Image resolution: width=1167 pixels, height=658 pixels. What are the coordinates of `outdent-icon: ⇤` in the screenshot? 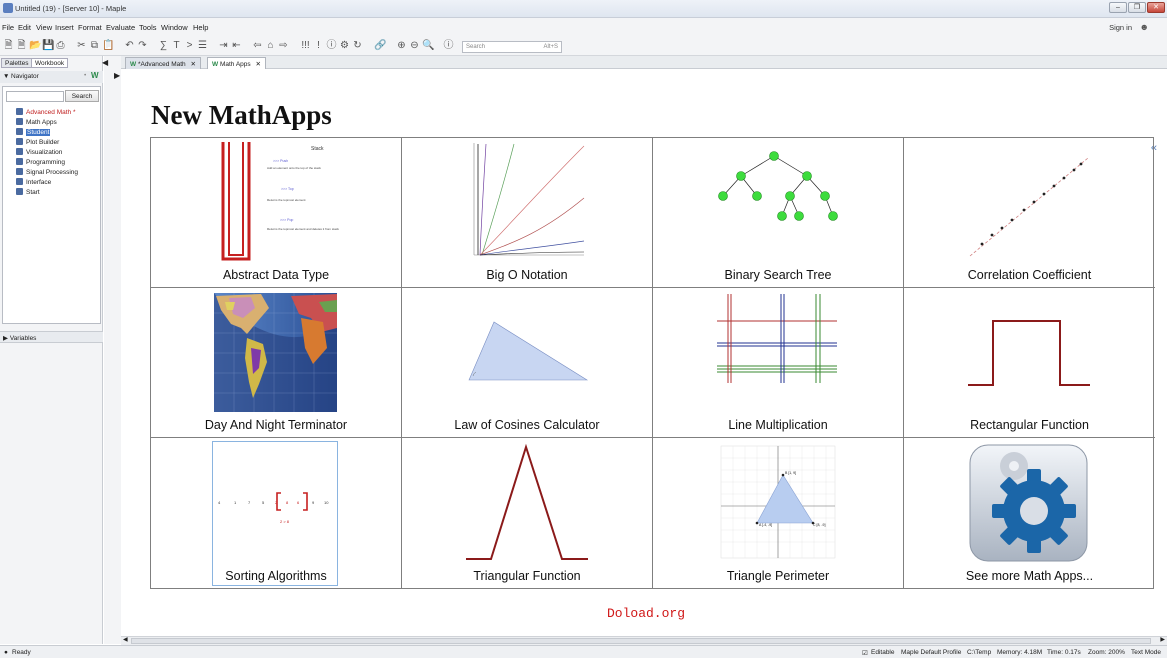 It's located at (236, 45).